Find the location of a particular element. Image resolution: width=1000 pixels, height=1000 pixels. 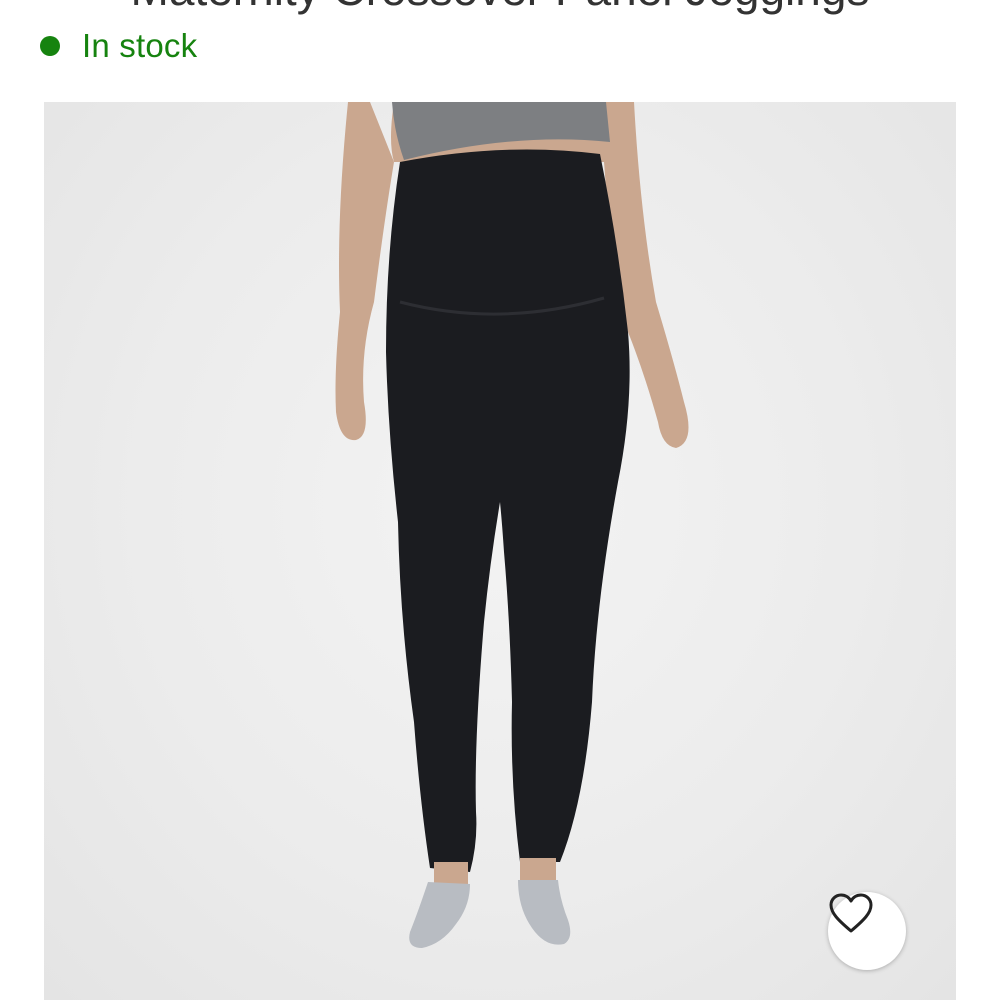

left-shoe is located at coordinates (439, 915).